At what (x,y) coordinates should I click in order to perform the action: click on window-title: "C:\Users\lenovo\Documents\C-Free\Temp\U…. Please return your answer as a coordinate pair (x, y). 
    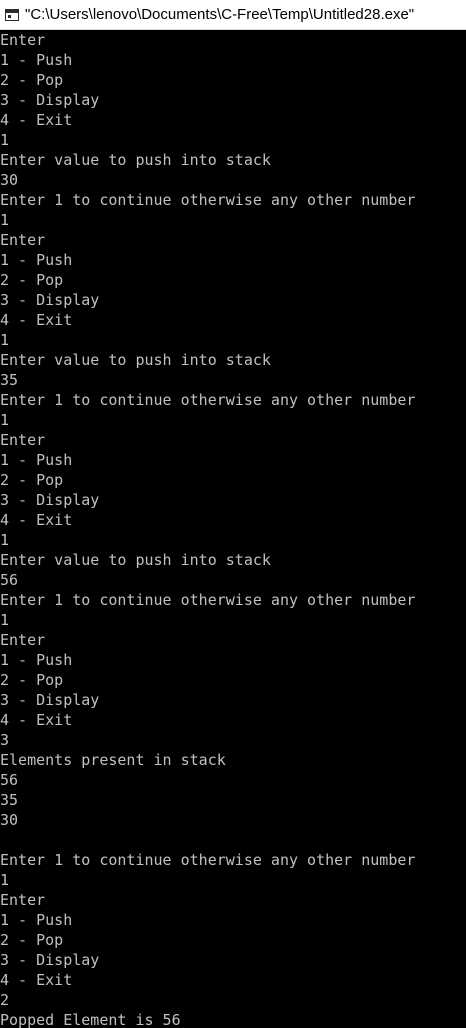
    Looking at the image, I should click on (220, 14).